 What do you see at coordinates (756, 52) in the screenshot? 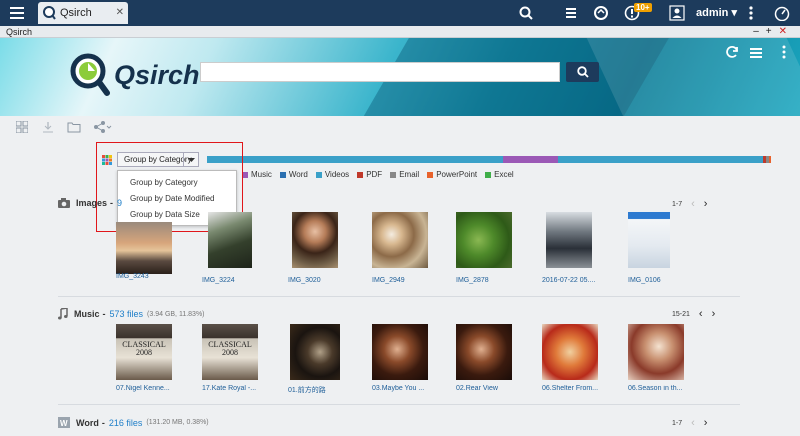
I see `task-list-icon` at bounding box center [756, 52].